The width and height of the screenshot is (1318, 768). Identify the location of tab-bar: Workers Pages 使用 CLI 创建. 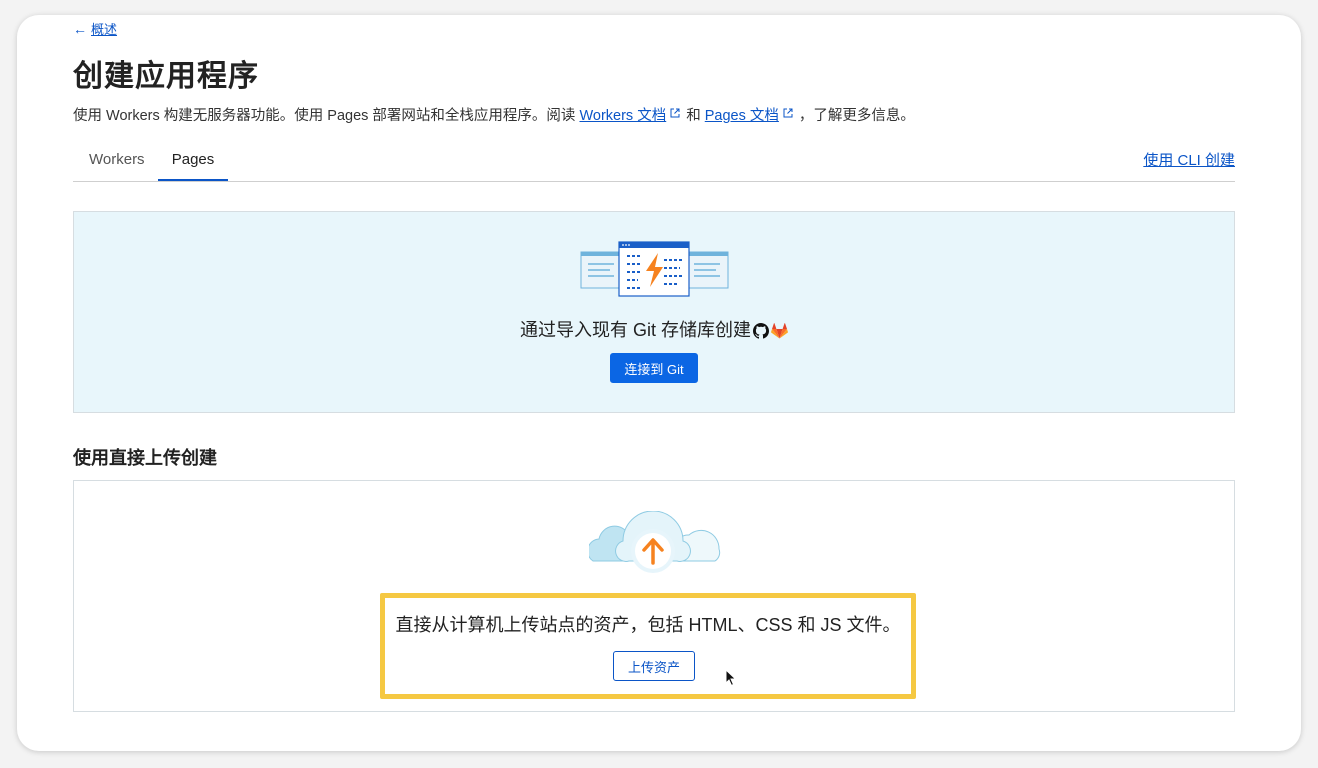
(654, 164).